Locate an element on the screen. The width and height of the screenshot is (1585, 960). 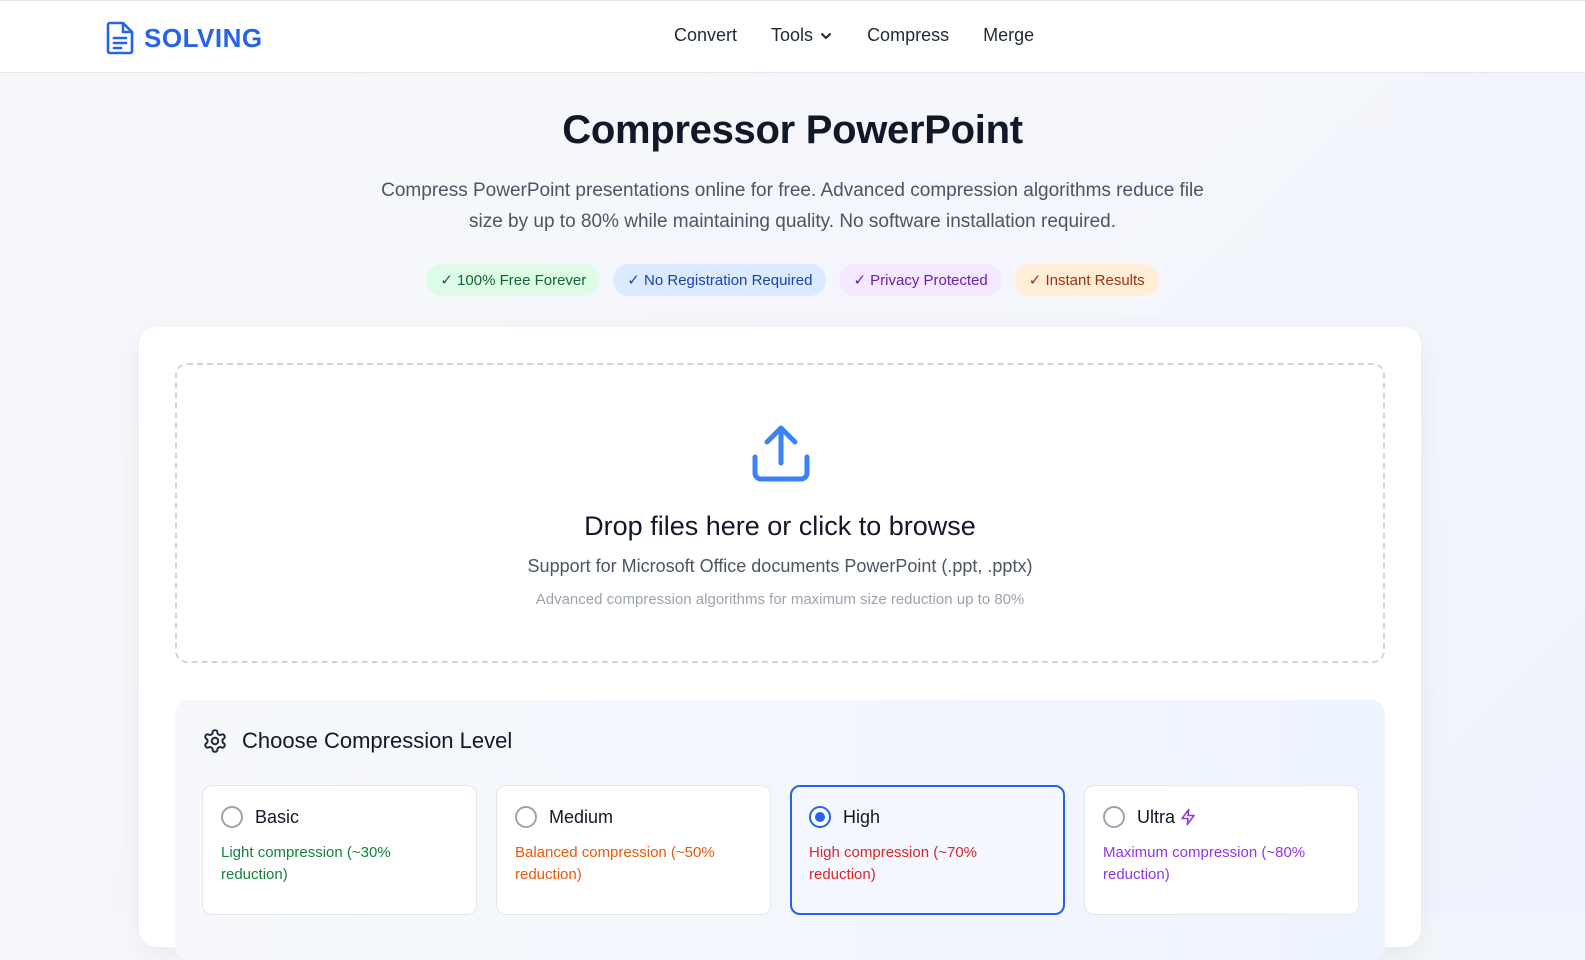
navbar: SOLVING Convert Tools Compress Merge is located at coordinates (792, 36).